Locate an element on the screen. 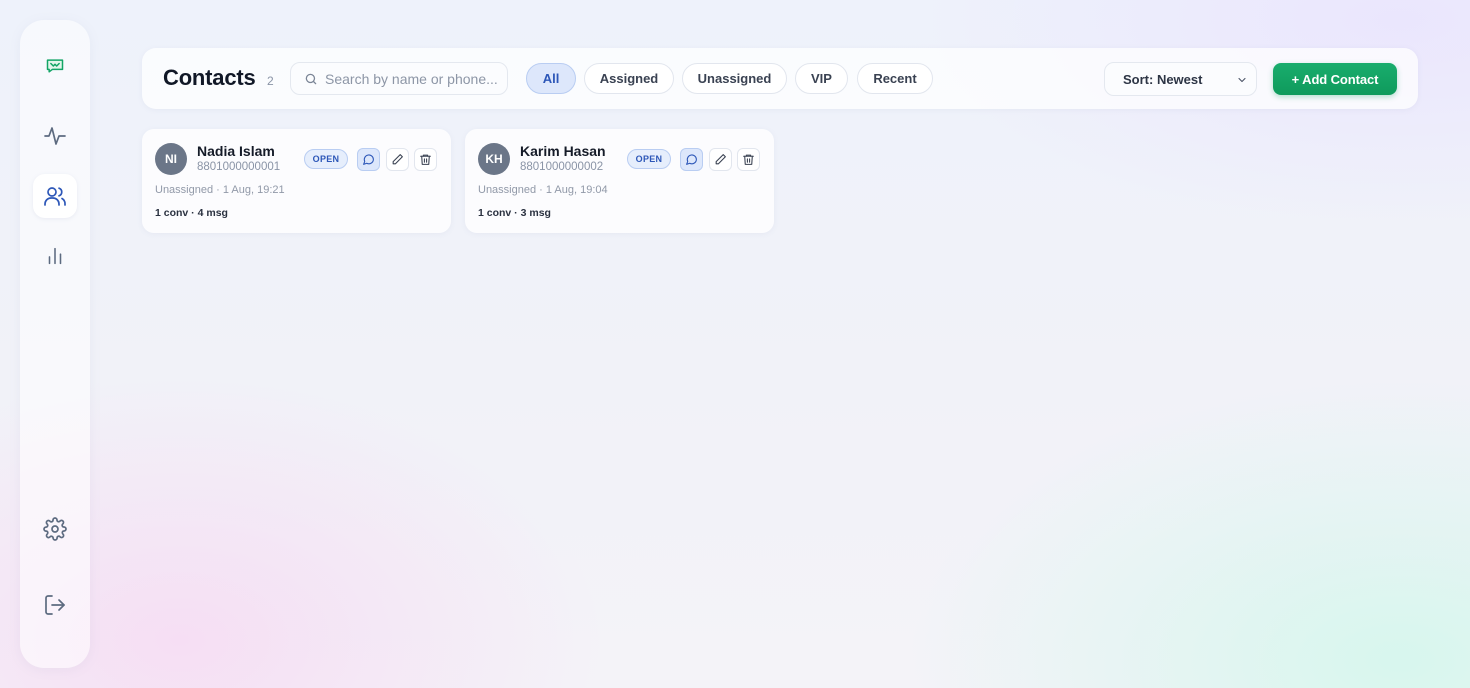 The height and width of the screenshot is (688, 1470). brand-chat-logo-icon is located at coordinates (55, 66).